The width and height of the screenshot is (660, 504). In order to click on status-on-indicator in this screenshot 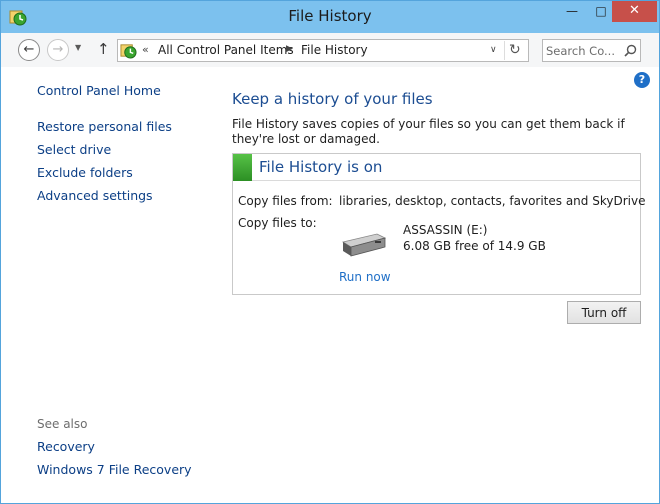, I will do `click(242, 167)`.